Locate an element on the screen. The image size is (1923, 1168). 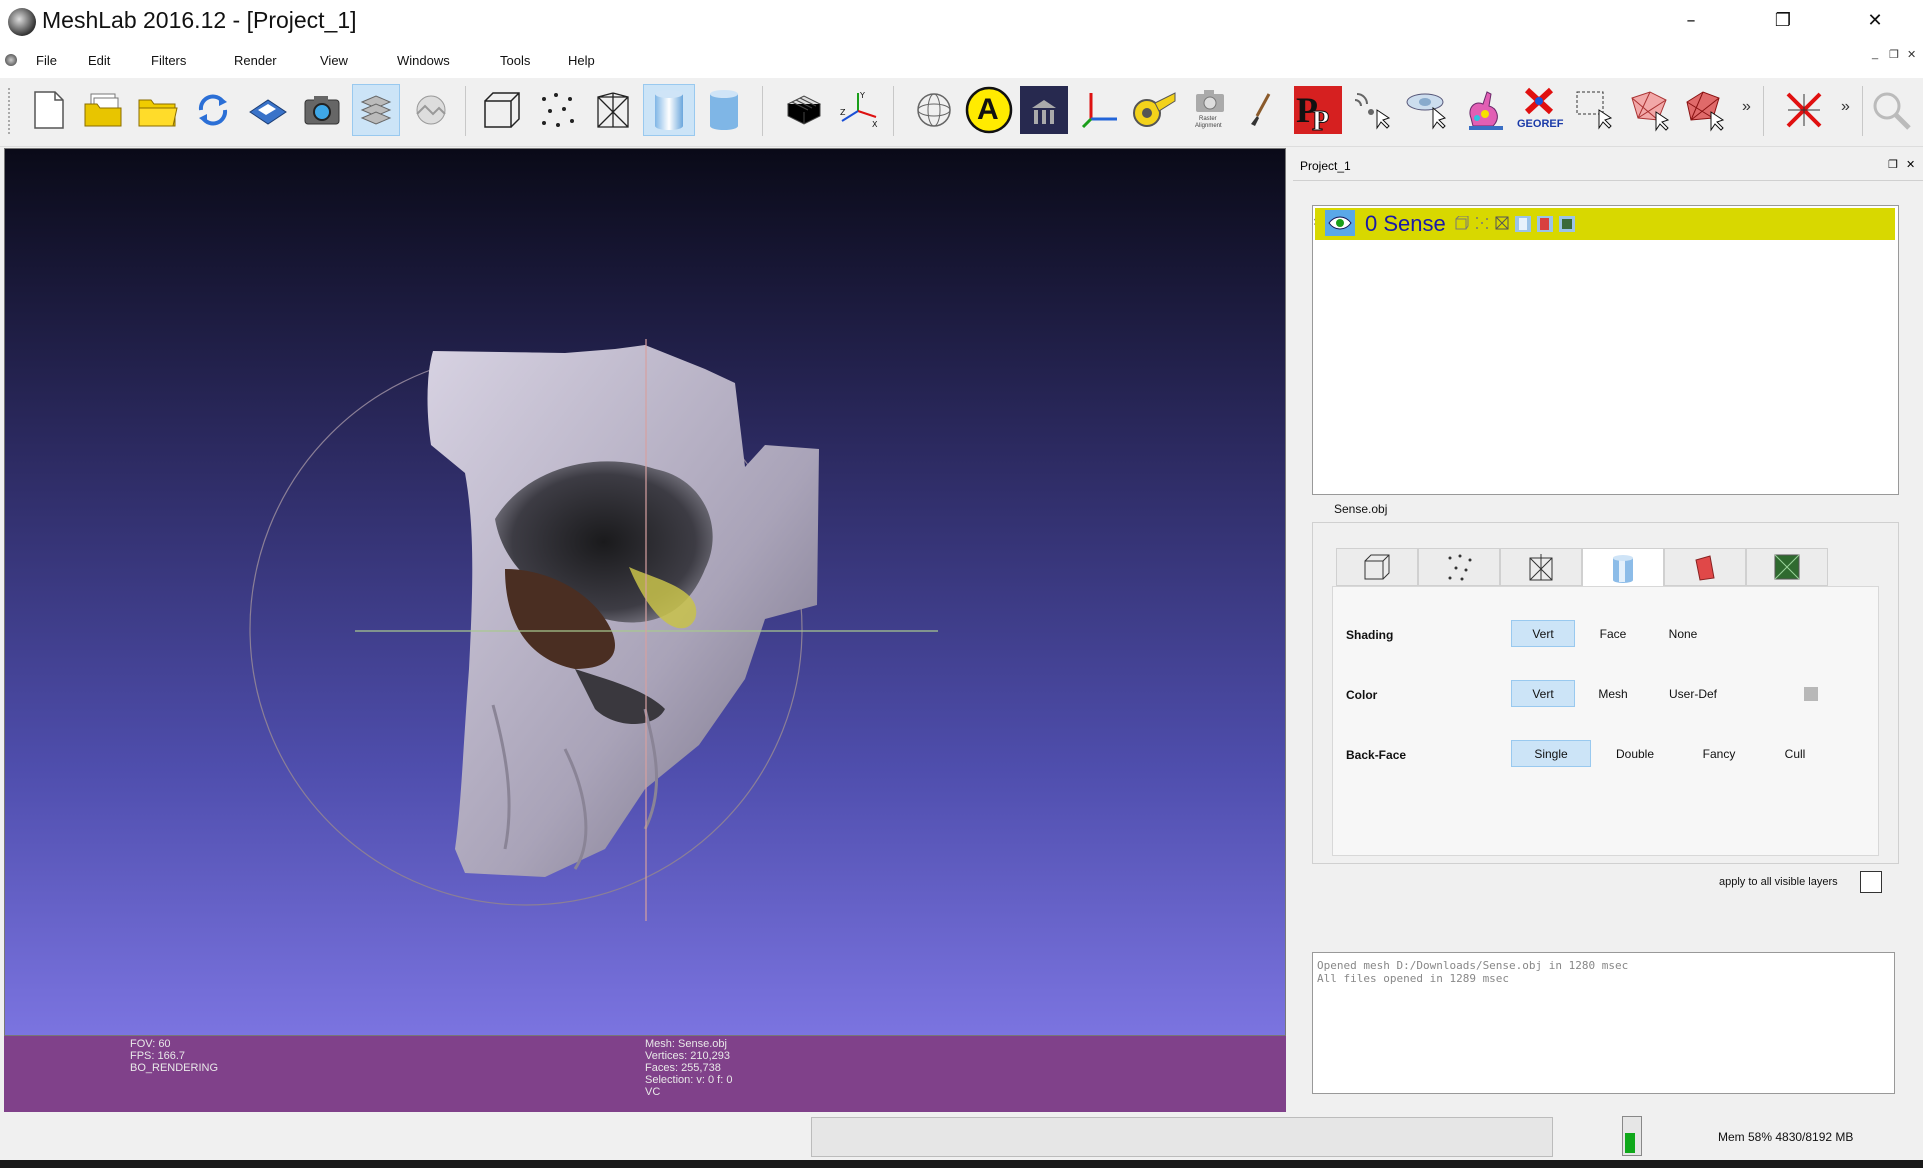
flat-render-button is located at coordinates (724, 110).